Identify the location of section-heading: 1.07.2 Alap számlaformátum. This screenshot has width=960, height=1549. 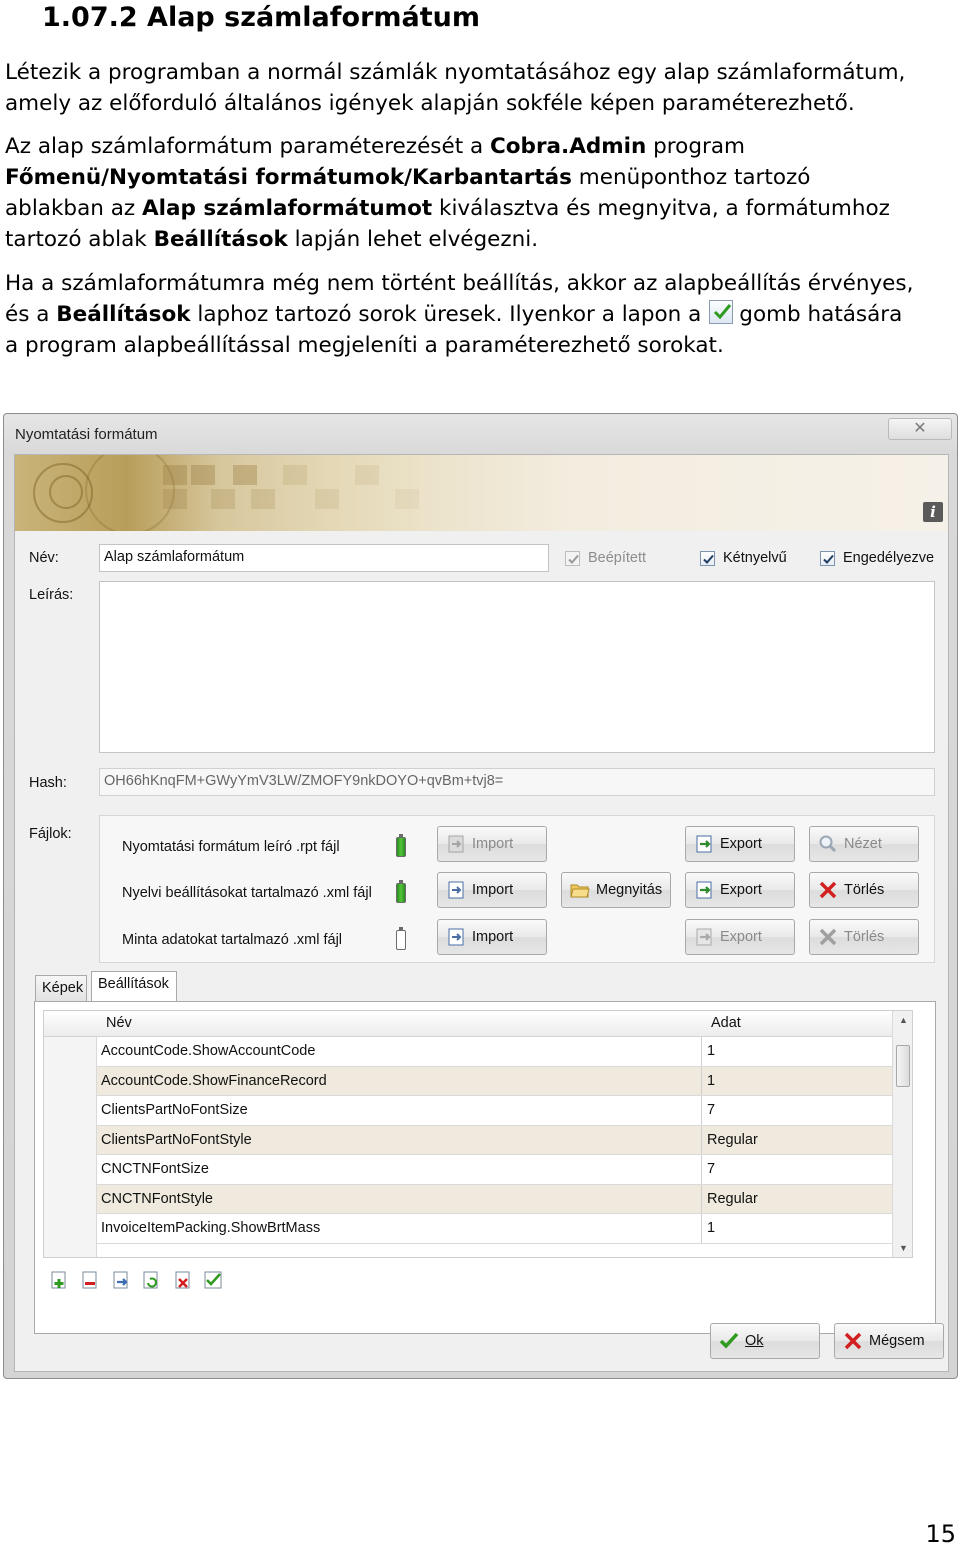
(261, 17).